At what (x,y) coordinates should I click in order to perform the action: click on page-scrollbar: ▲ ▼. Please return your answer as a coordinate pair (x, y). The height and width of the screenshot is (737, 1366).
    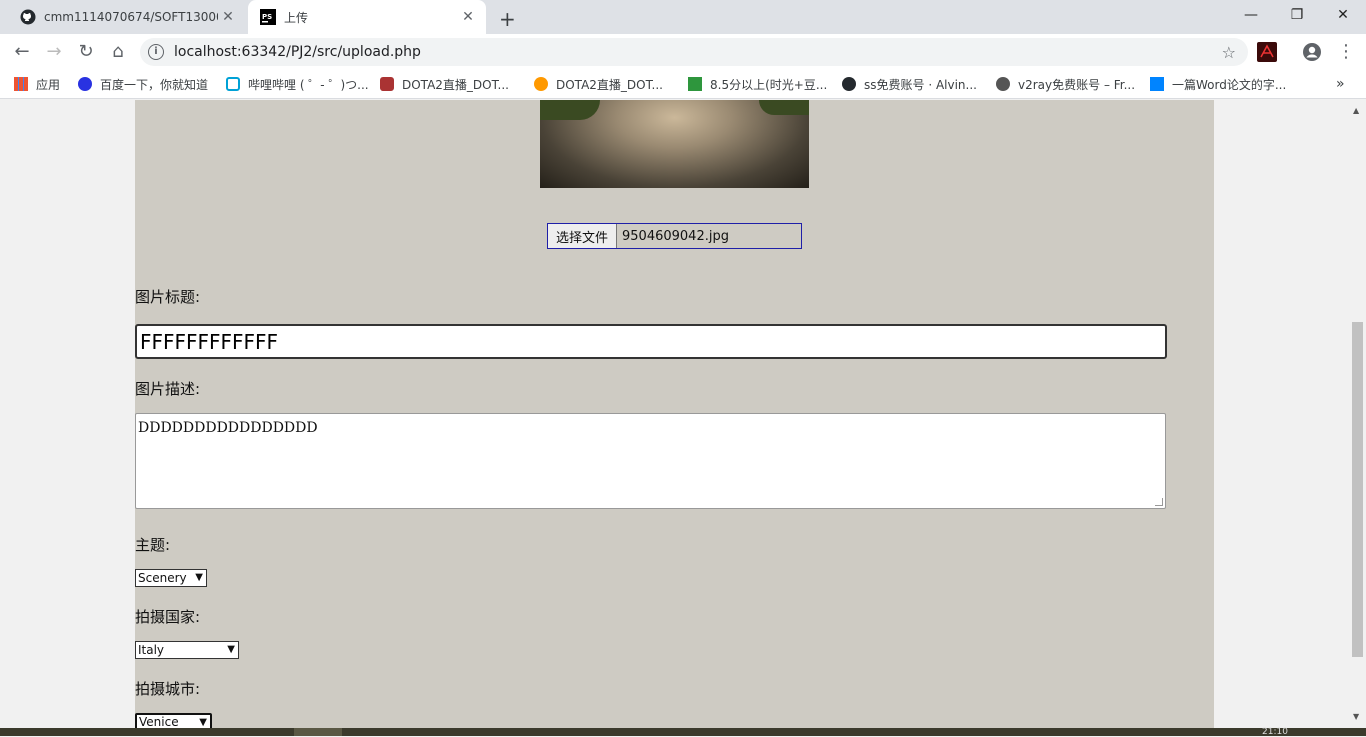
    Looking at the image, I should click on (1358, 414).